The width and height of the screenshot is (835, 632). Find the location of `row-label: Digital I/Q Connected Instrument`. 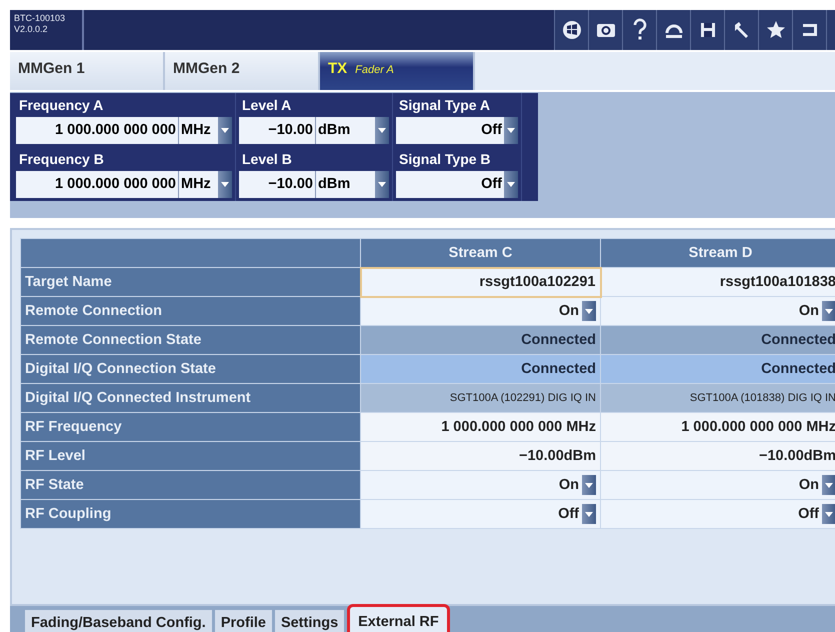

row-label: Digital I/Q Connected Instrument is located at coordinates (190, 398).